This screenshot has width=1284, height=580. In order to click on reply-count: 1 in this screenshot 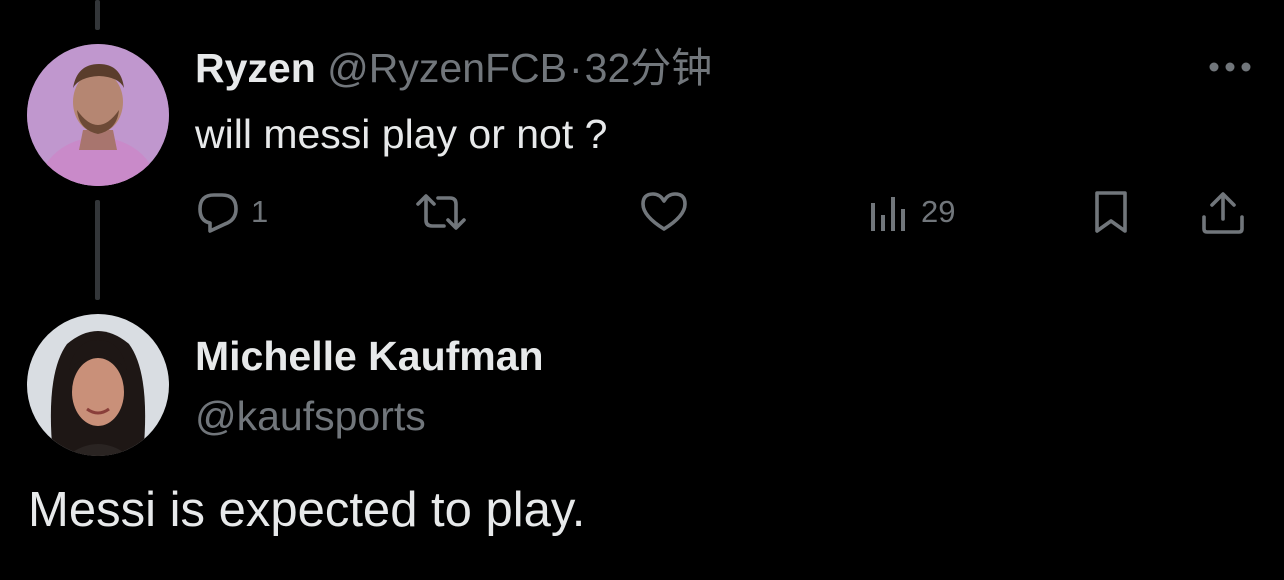, I will do `click(260, 211)`.